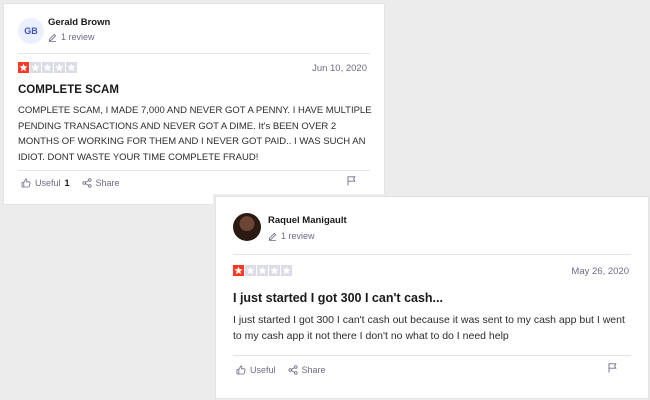 The width and height of the screenshot is (650, 400). I want to click on review-title: COMPLETE SCAM, so click(68, 90).